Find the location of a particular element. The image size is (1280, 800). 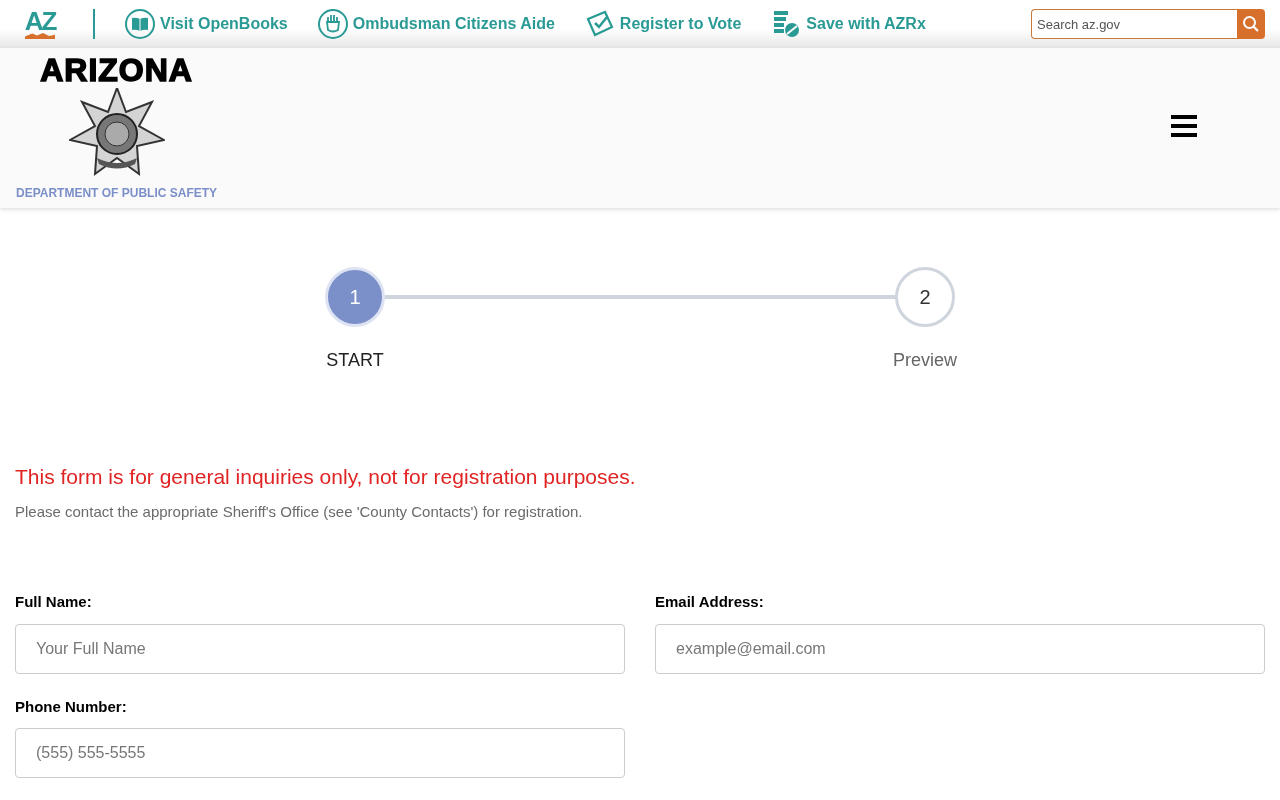

top-link: Ombudsman Citizens Aide is located at coordinates (436, 24).